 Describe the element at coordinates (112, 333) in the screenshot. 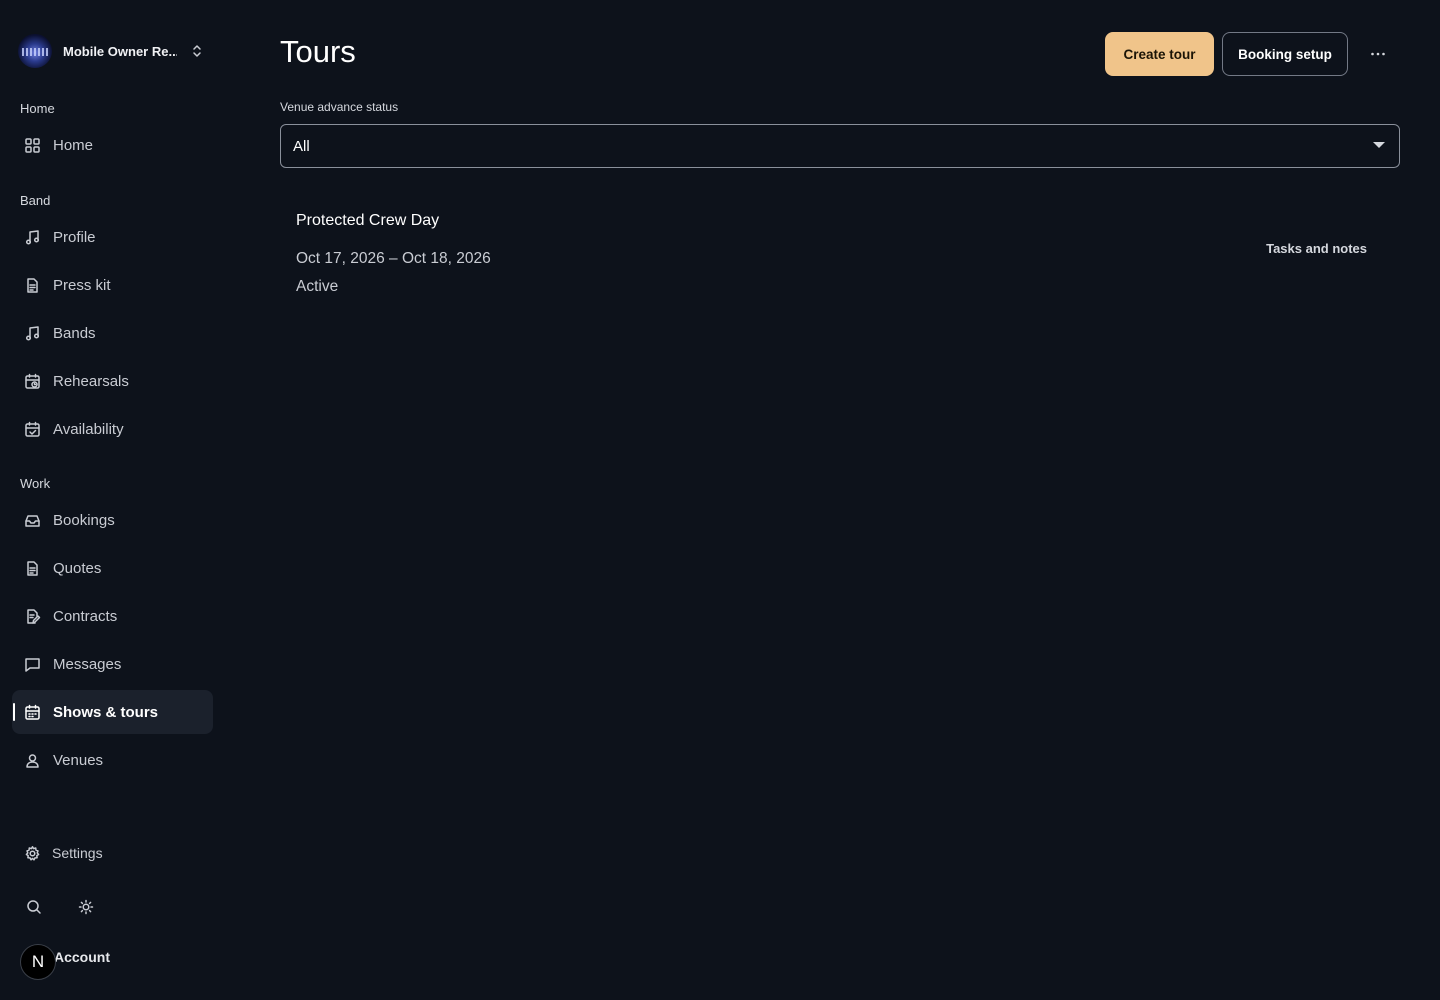

I see `sidebar-item-bands: Bands` at that location.